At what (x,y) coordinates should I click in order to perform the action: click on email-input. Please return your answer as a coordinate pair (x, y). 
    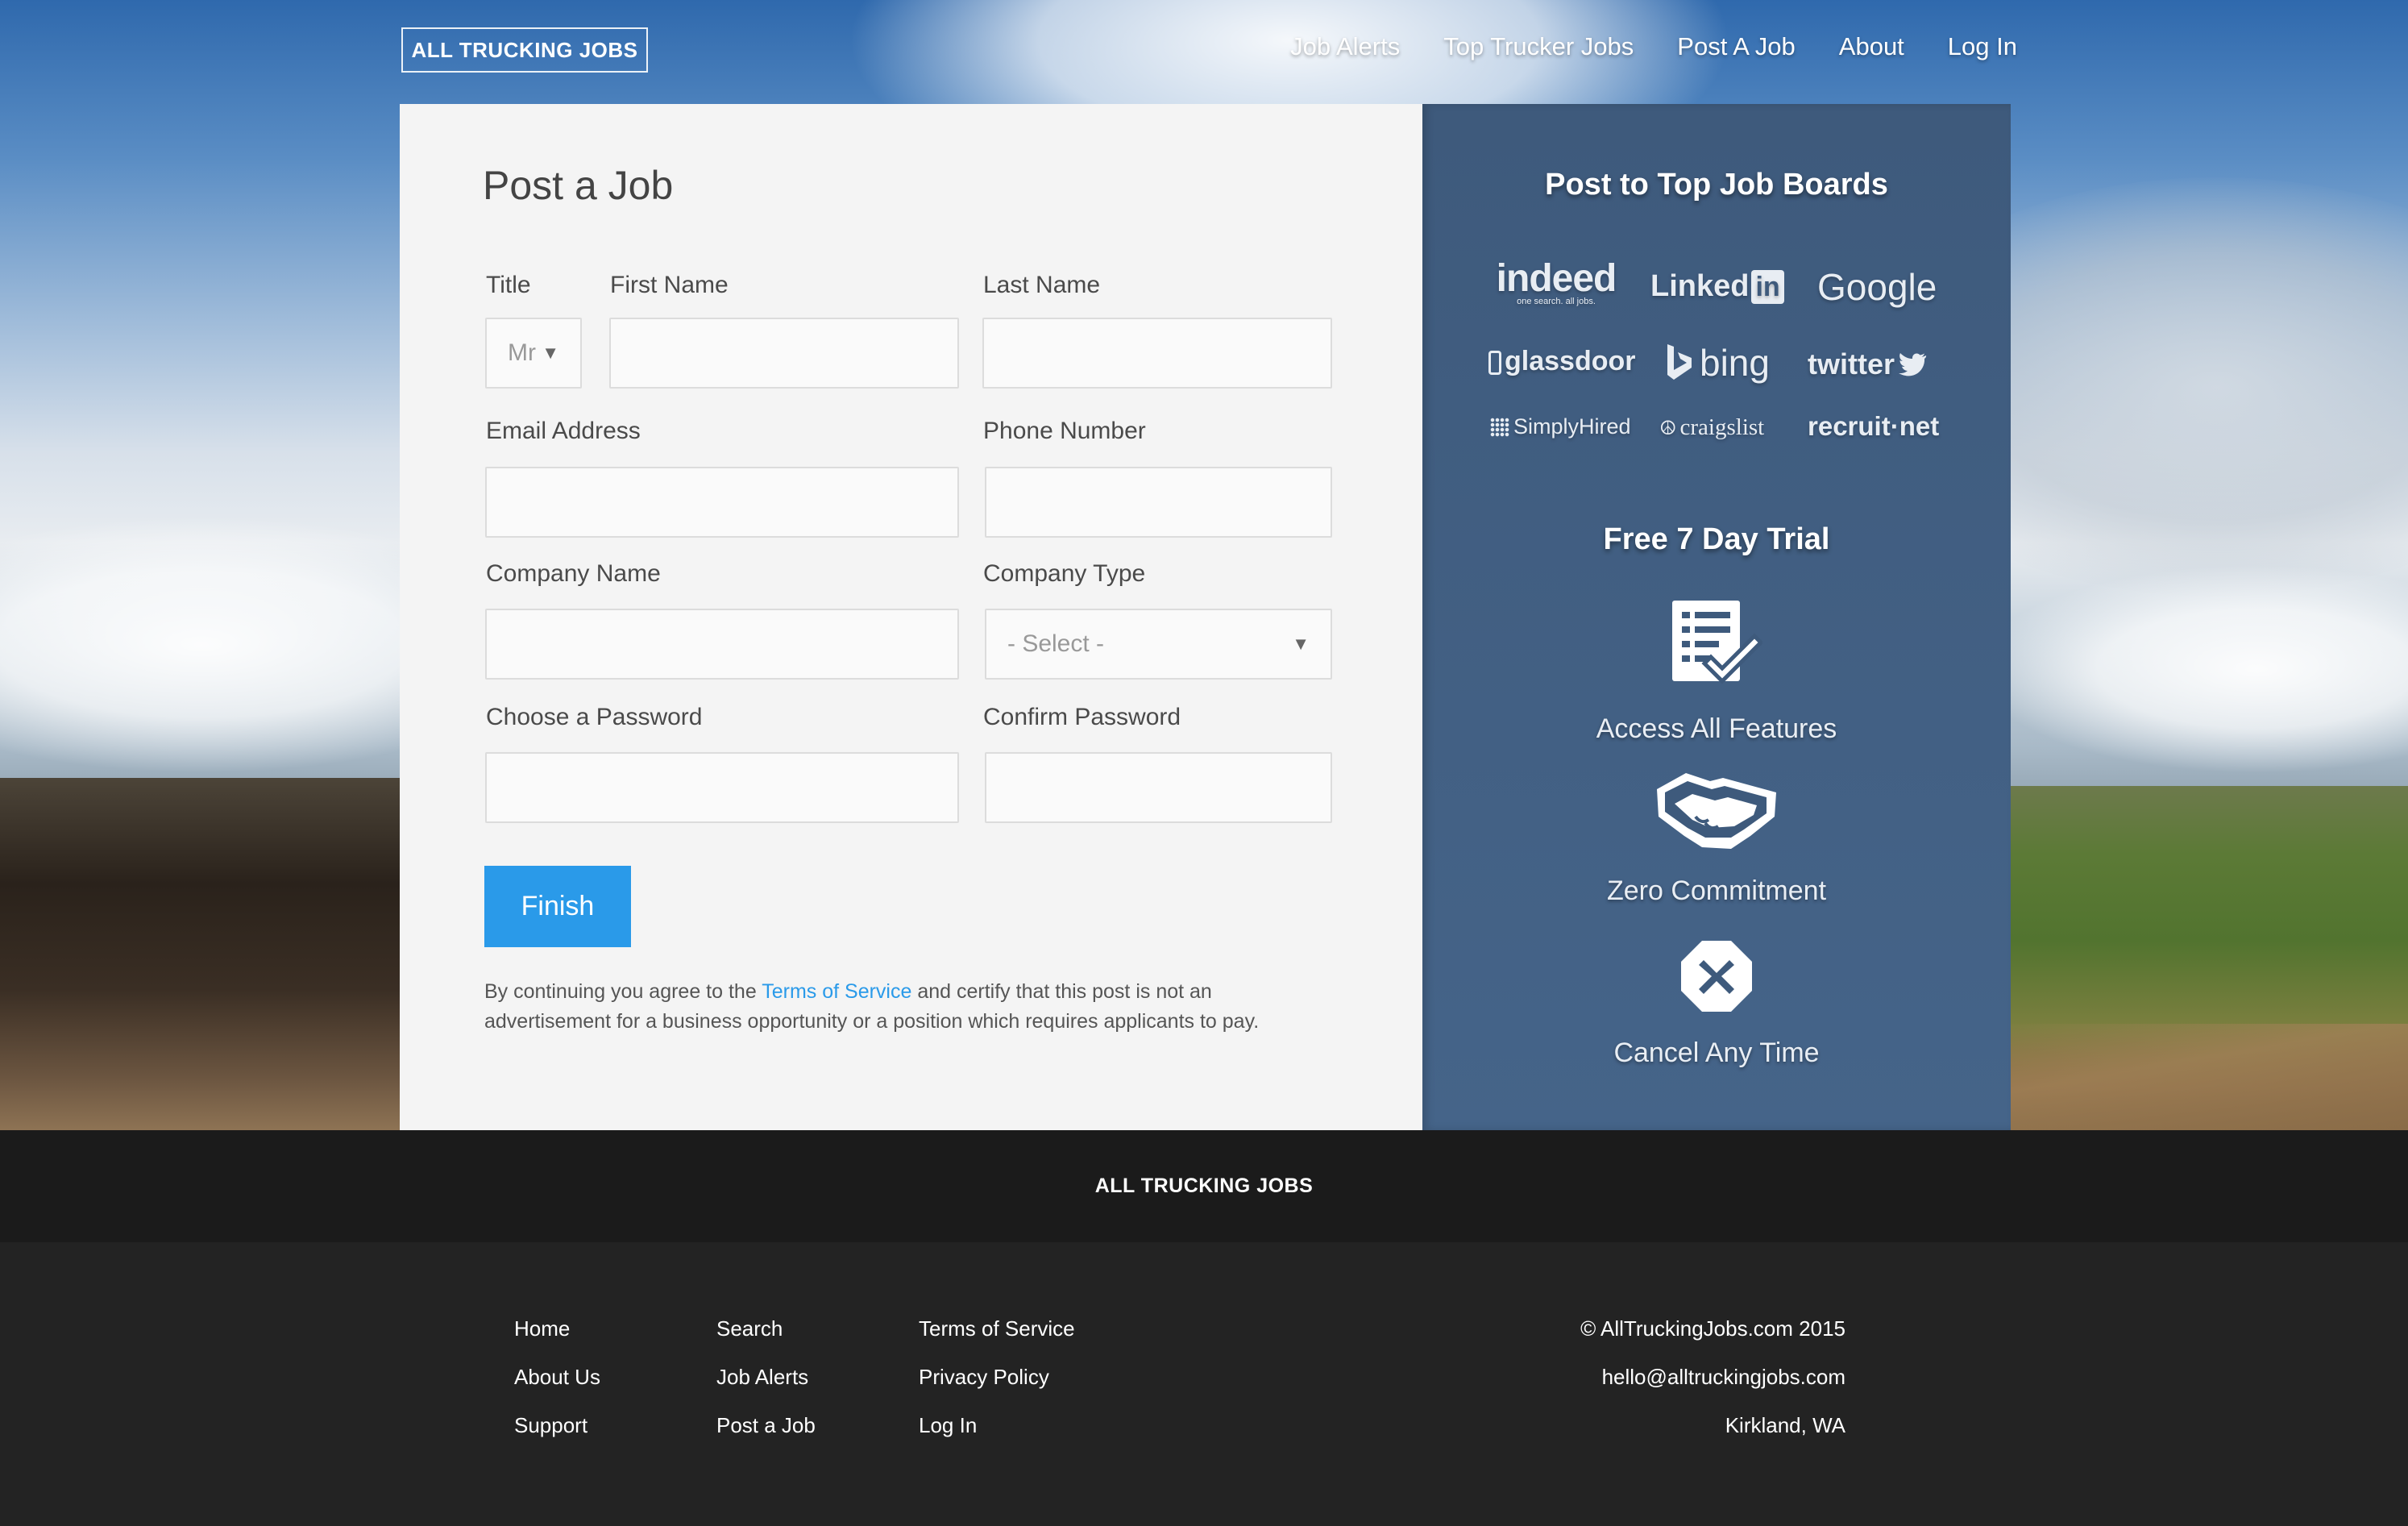
    Looking at the image, I should click on (722, 502).